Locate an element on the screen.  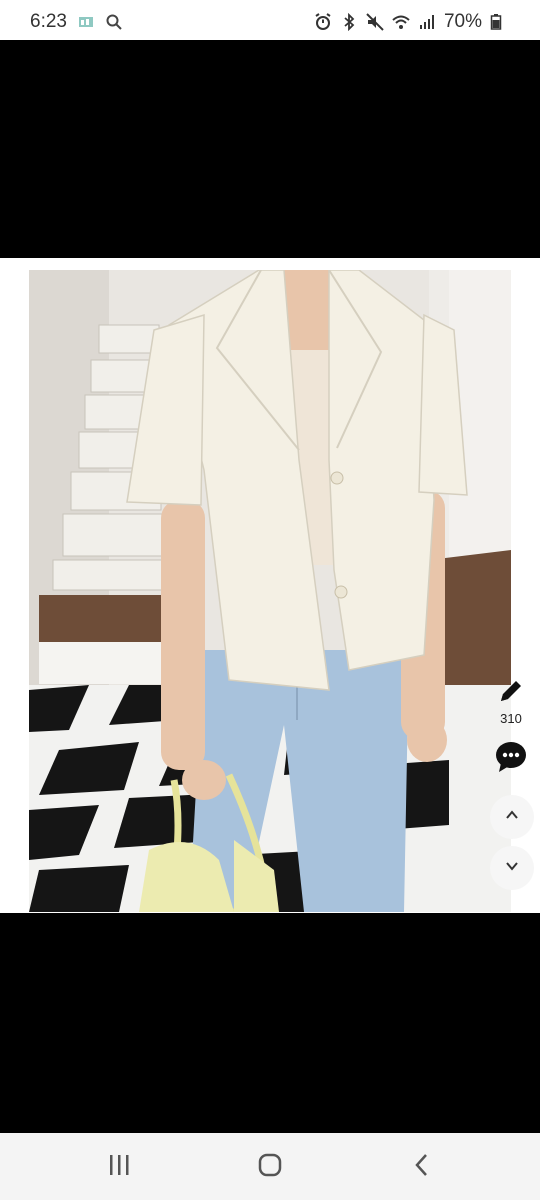
gallery-icon is located at coordinates (86, 22).